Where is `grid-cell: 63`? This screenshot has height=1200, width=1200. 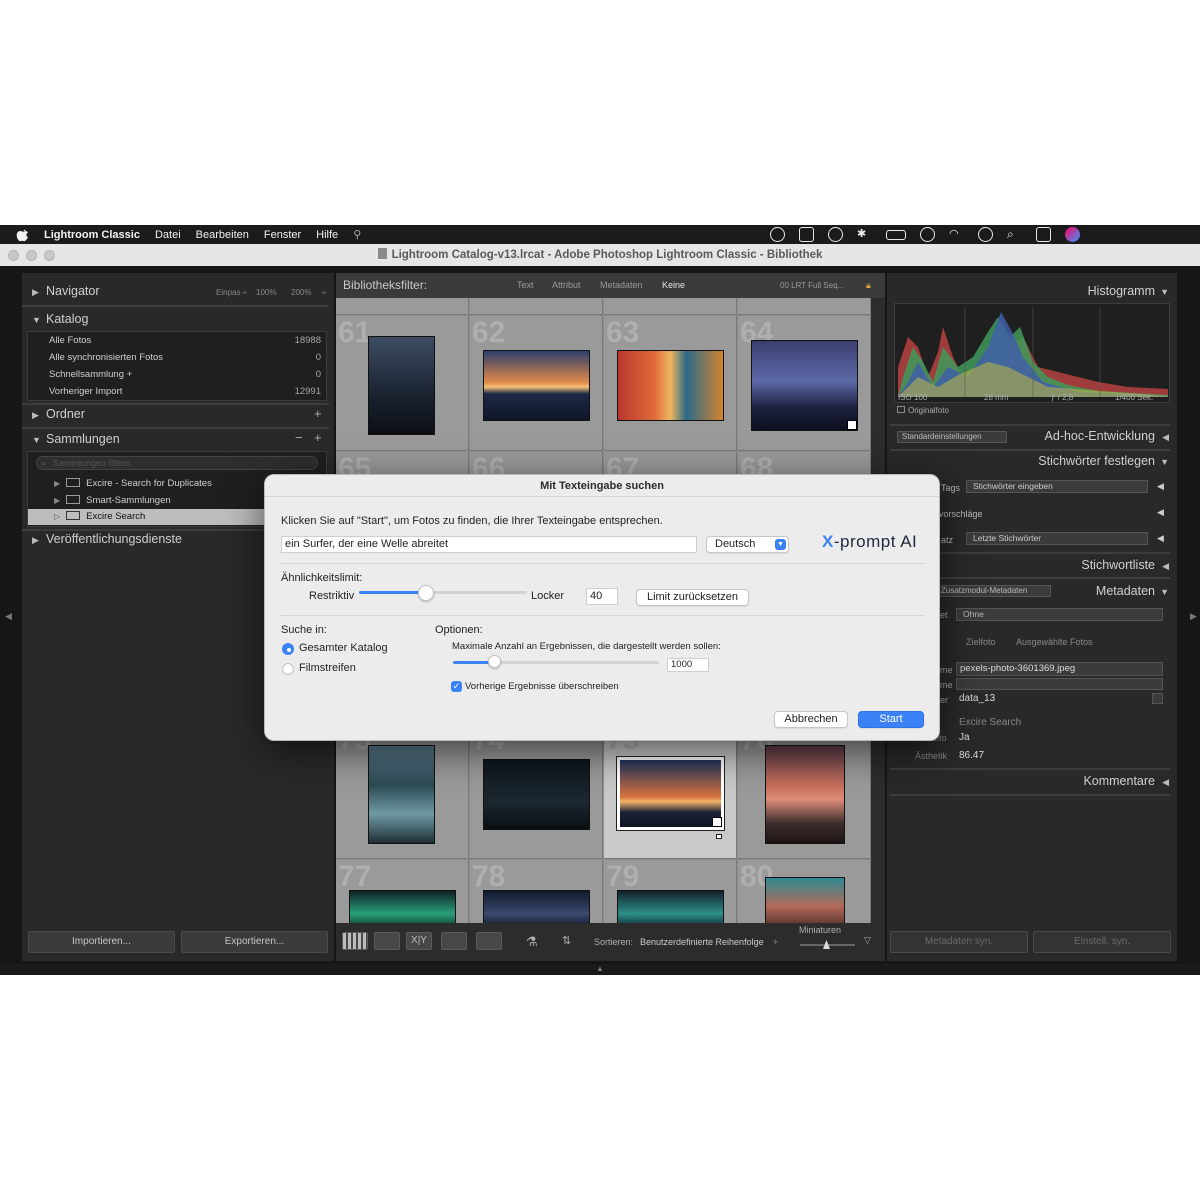 grid-cell: 63 is located at coordinates (670, 383).